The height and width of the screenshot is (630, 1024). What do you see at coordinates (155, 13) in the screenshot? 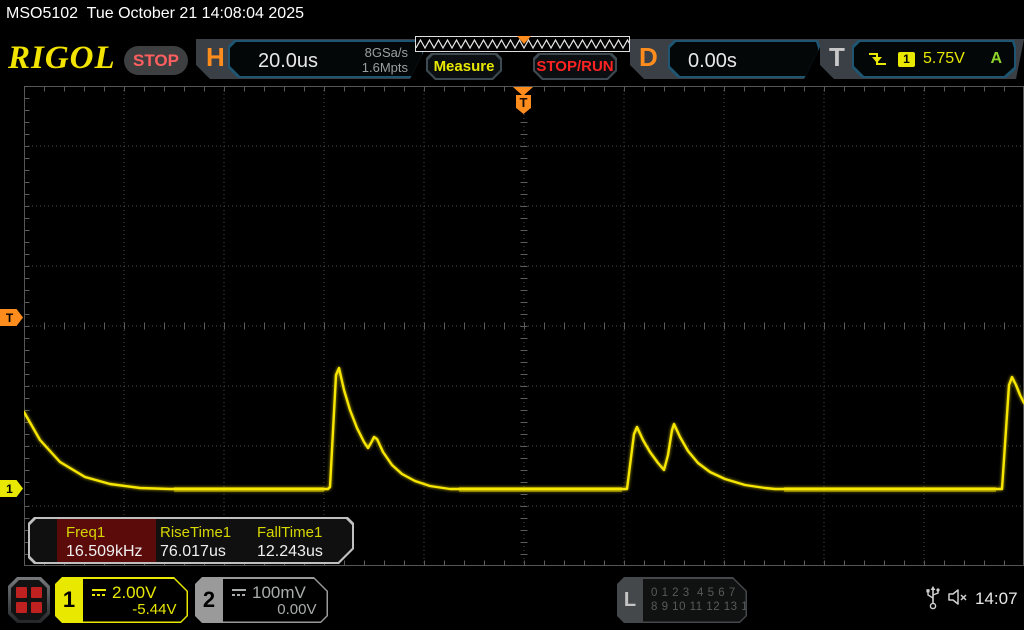
I see `model-and-datetime: MSO5102 Tue October 21 14:08:04 2025` at bounding box center [155, 13].